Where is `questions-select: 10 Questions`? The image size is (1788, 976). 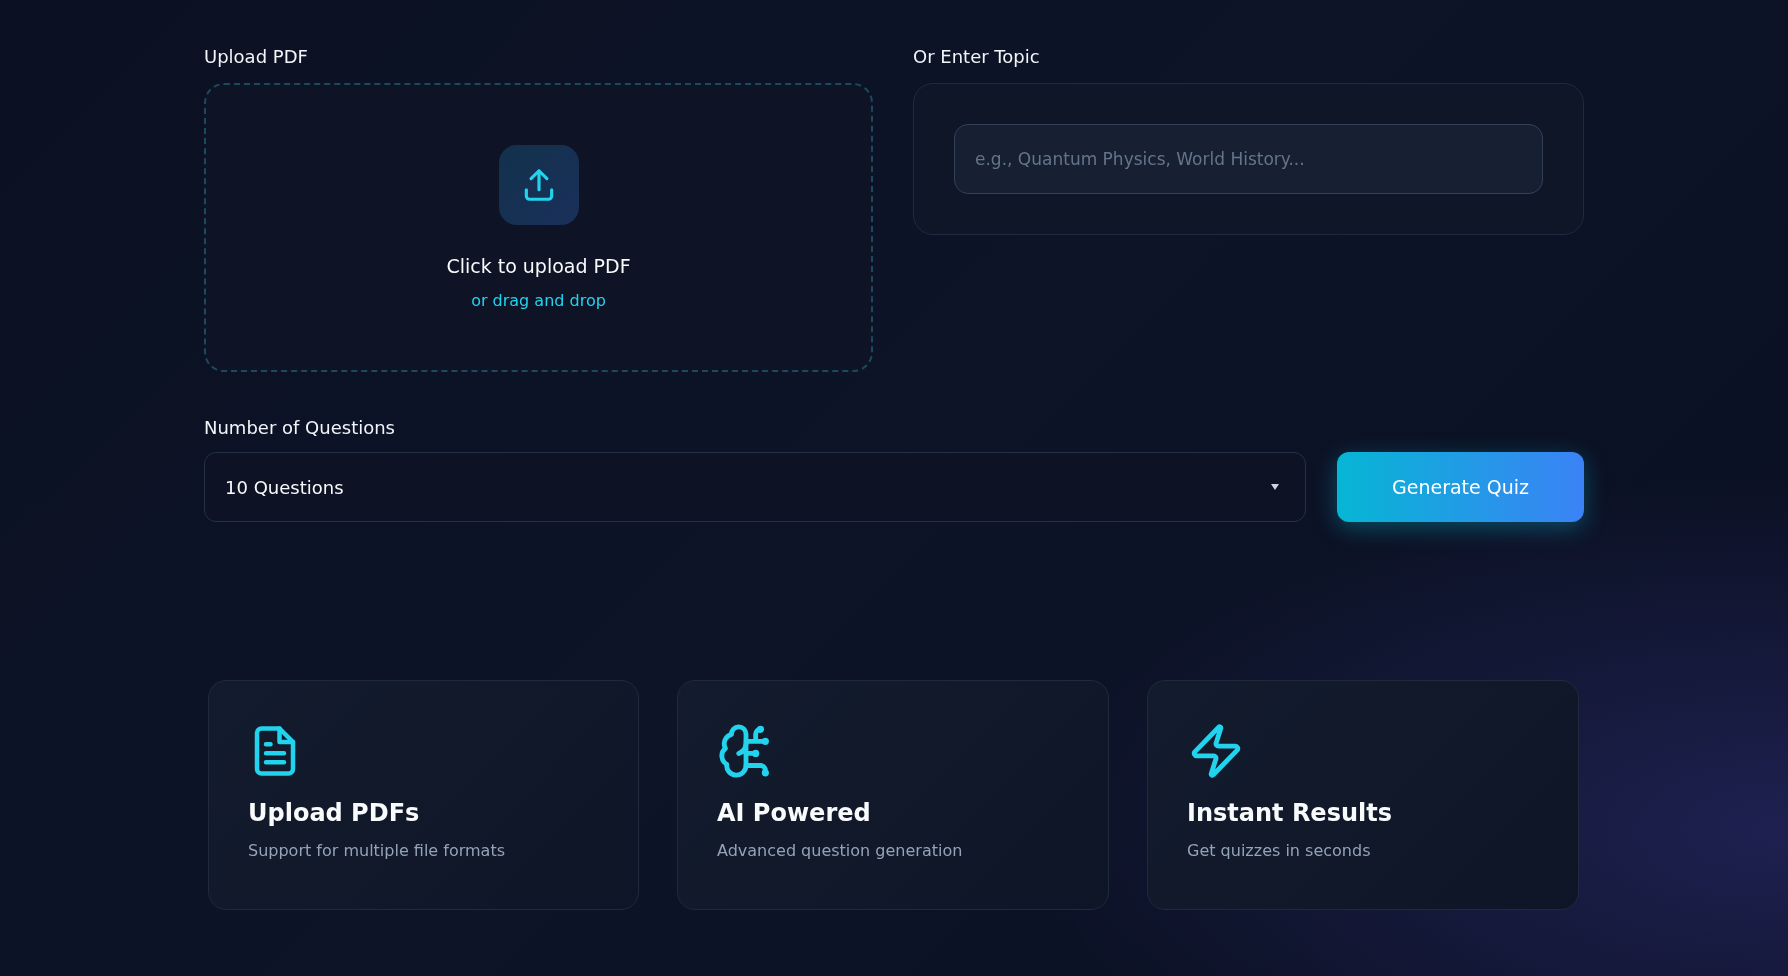
questions-select: 10 Questions is located at coordinates (755, 487).